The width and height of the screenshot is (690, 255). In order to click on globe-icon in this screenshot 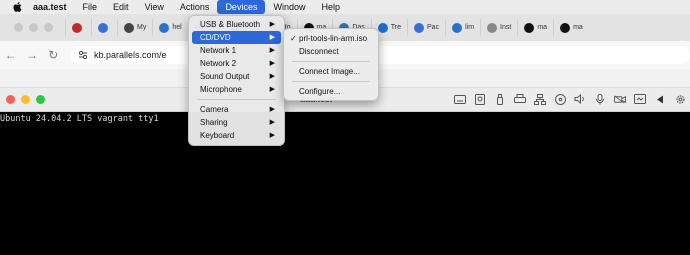, I will do `click(129, 27)`.